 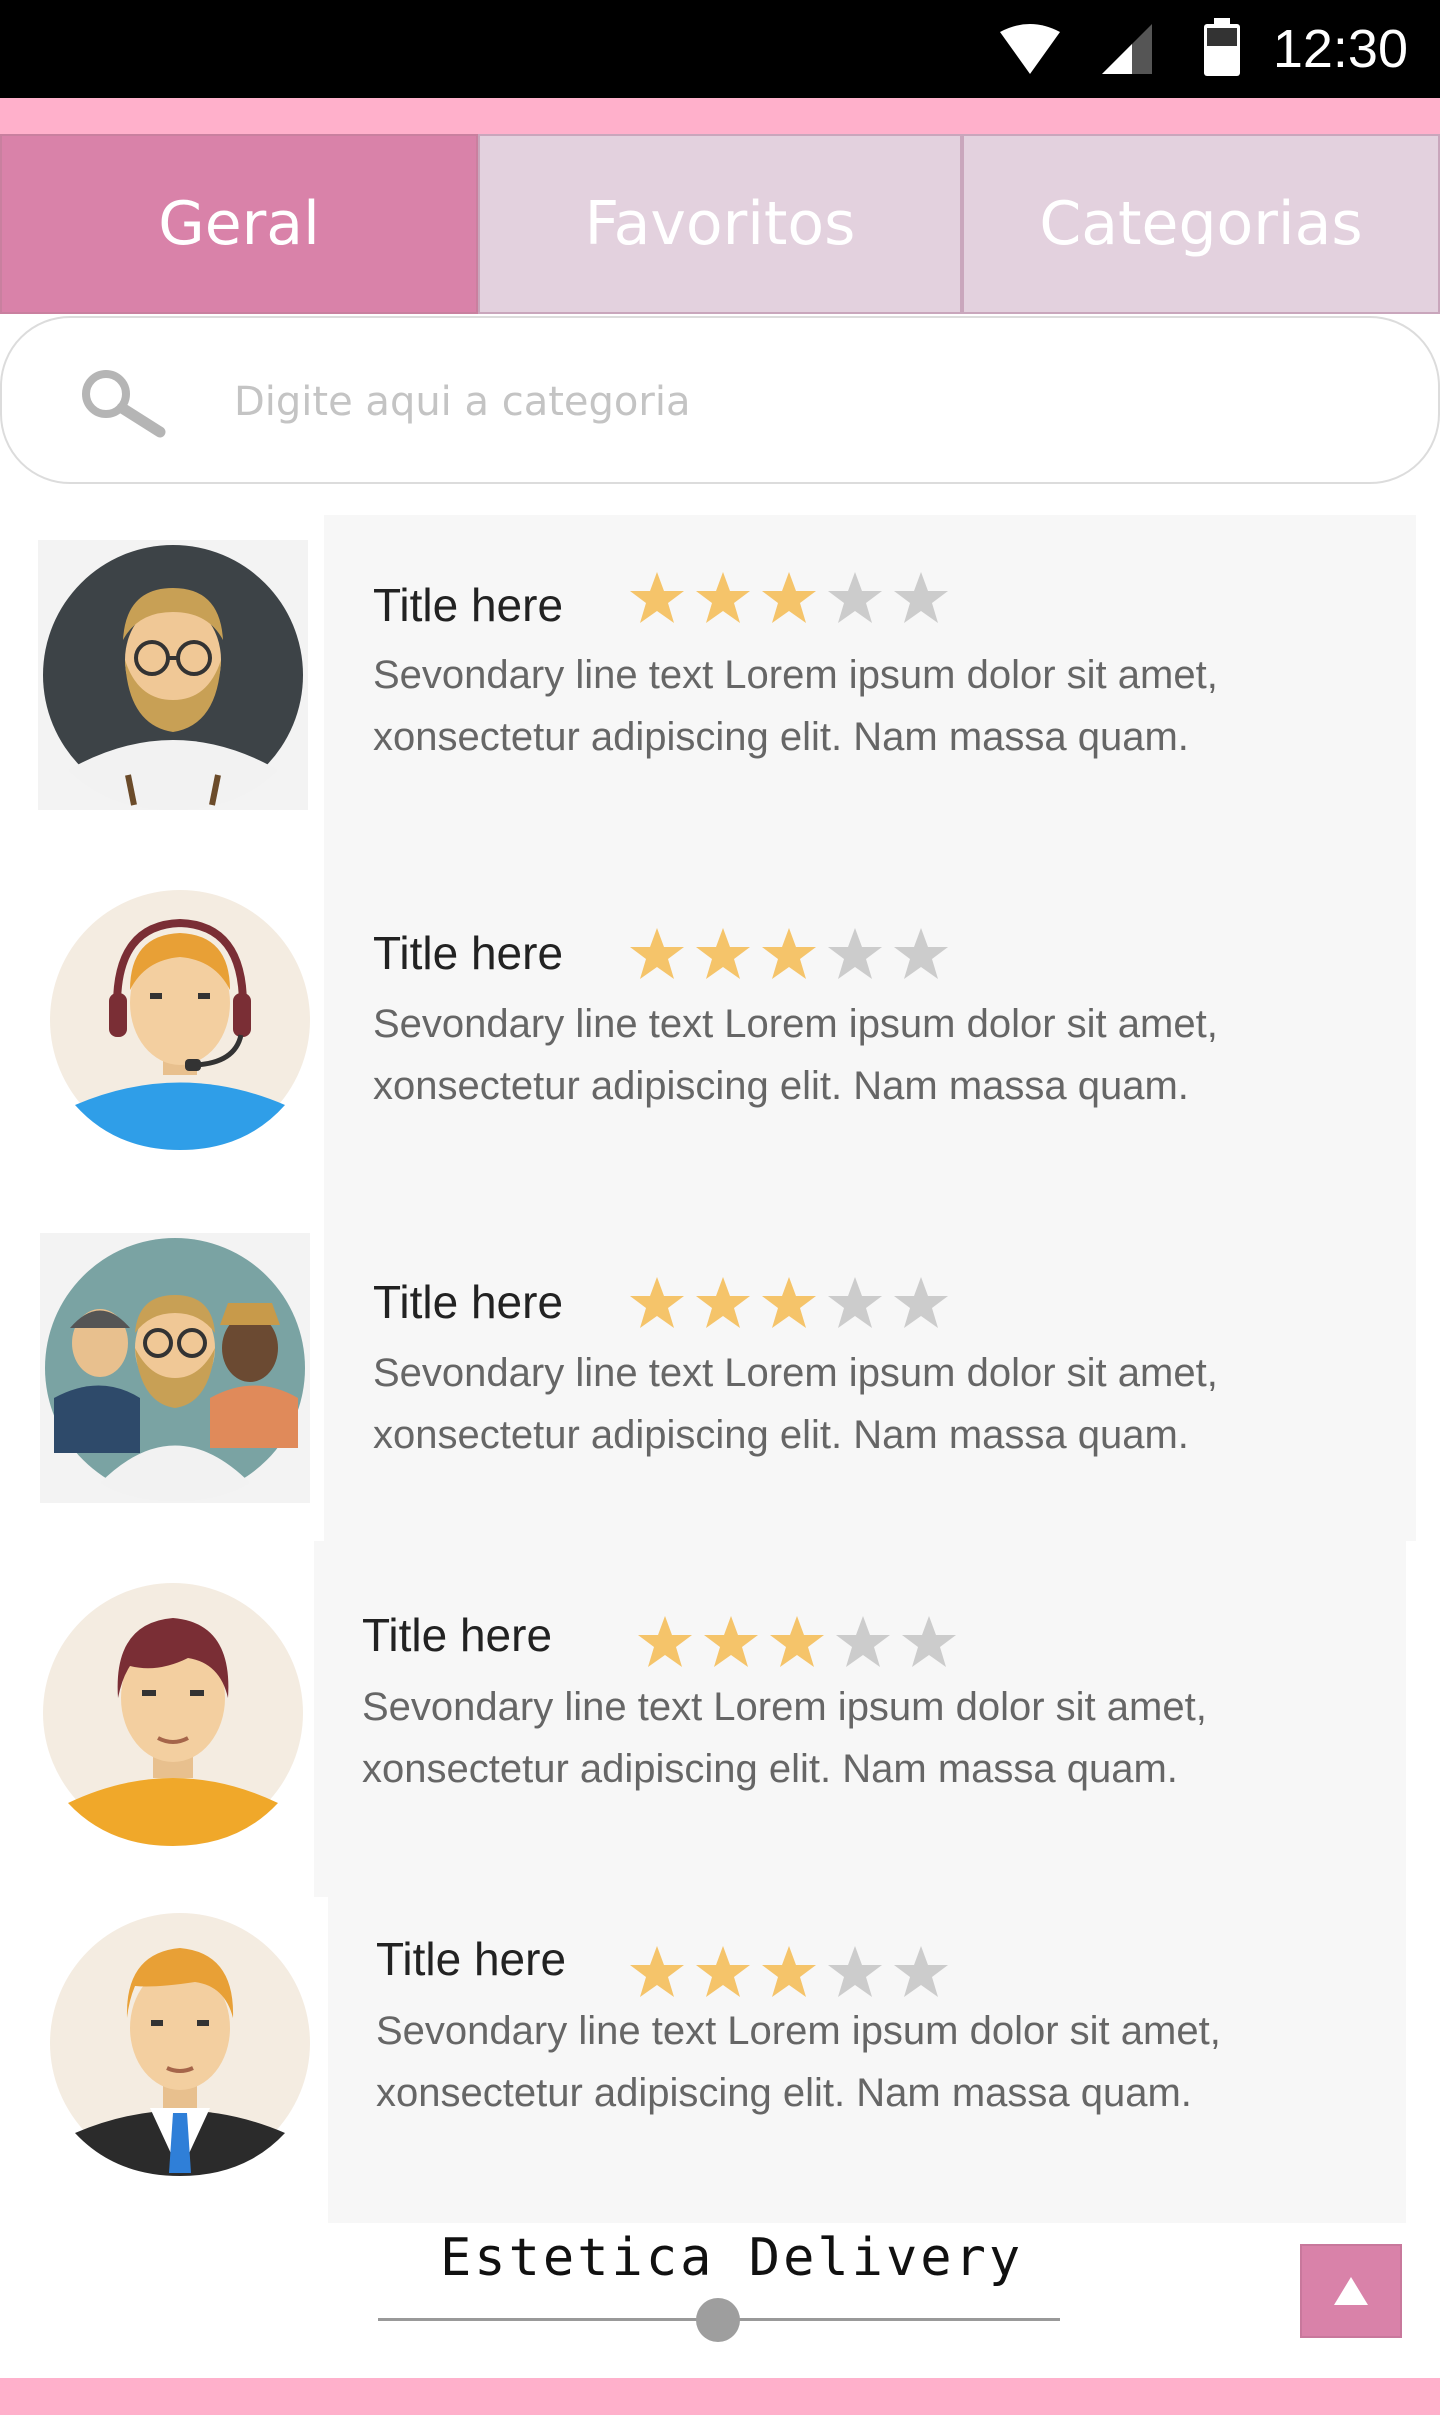 What do you see at coordinates (784, 402) in the screenshot?
I see `search-input` at bounding box center [784, 402].